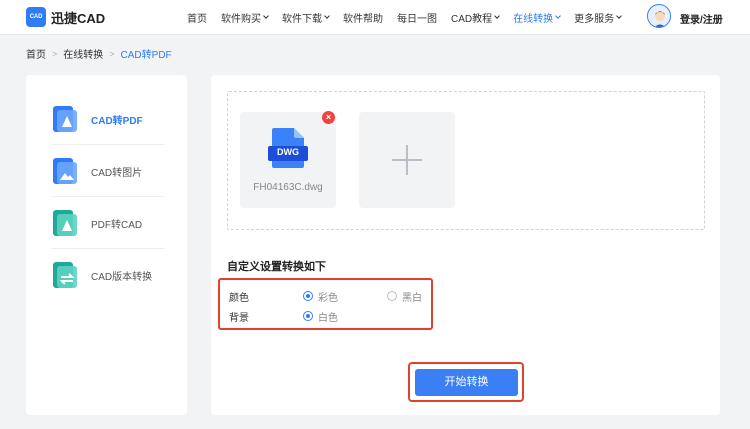 The width and height of the screenshot is (750, 429). I want to click on nav-item-purchase: 软件购买, so click(245, 17).